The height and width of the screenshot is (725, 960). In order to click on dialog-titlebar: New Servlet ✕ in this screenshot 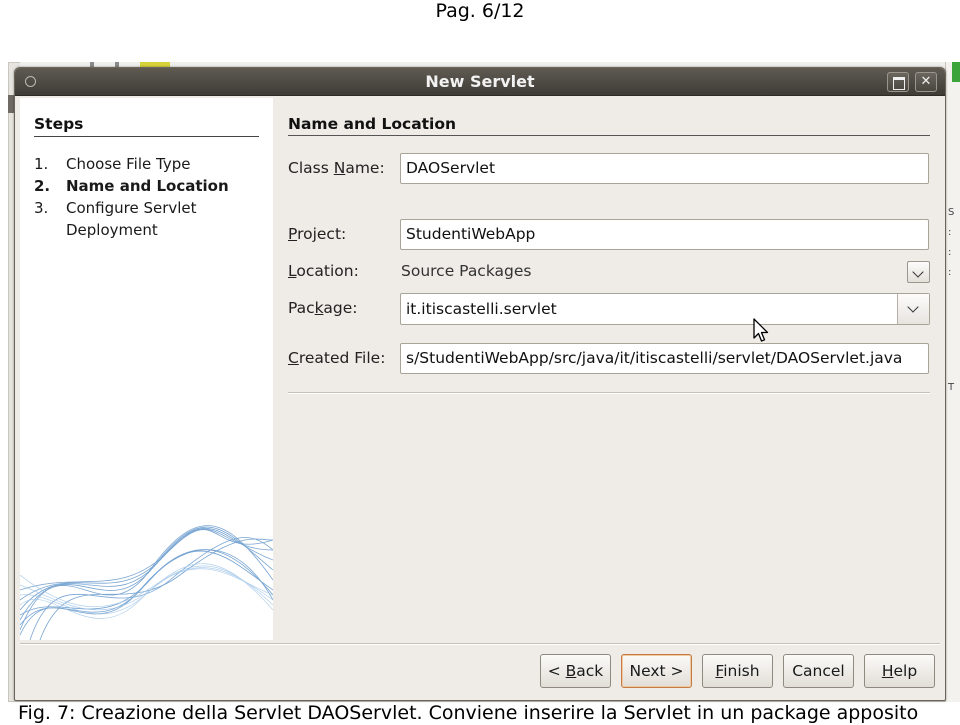, I will do `click(480, 82)`.